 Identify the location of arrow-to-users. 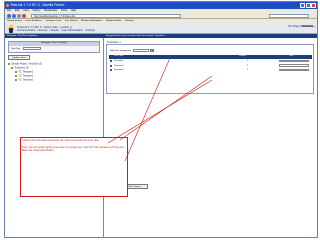
(160, 111).